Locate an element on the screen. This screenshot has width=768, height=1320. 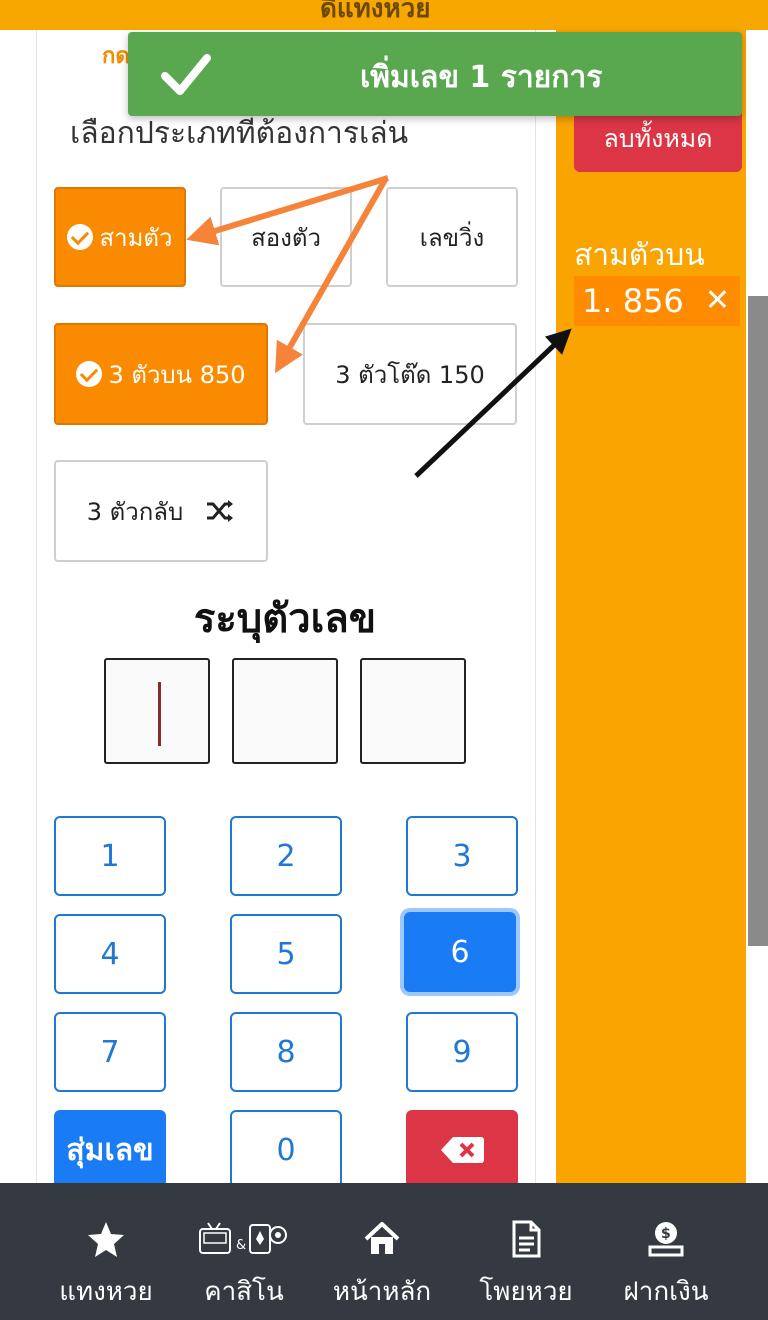
nav-item-home: หน้าหลัก is located at coordinates (382, 1251).